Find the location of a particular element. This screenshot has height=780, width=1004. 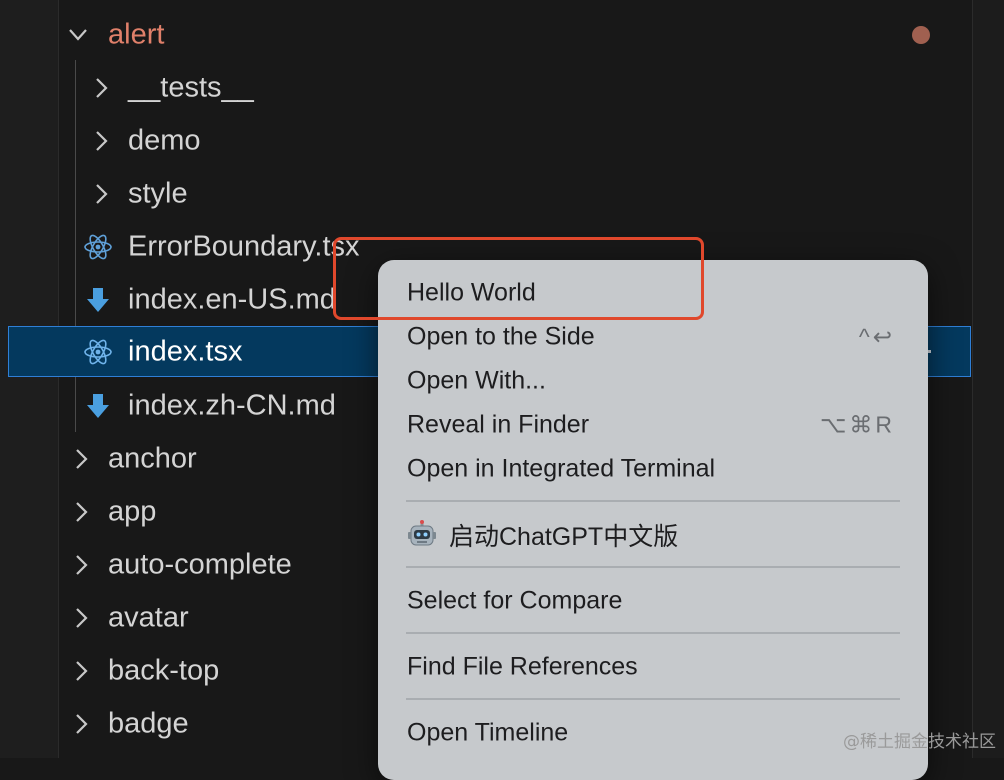

tree-item-label: back-top is located at coordinates (164, 670).